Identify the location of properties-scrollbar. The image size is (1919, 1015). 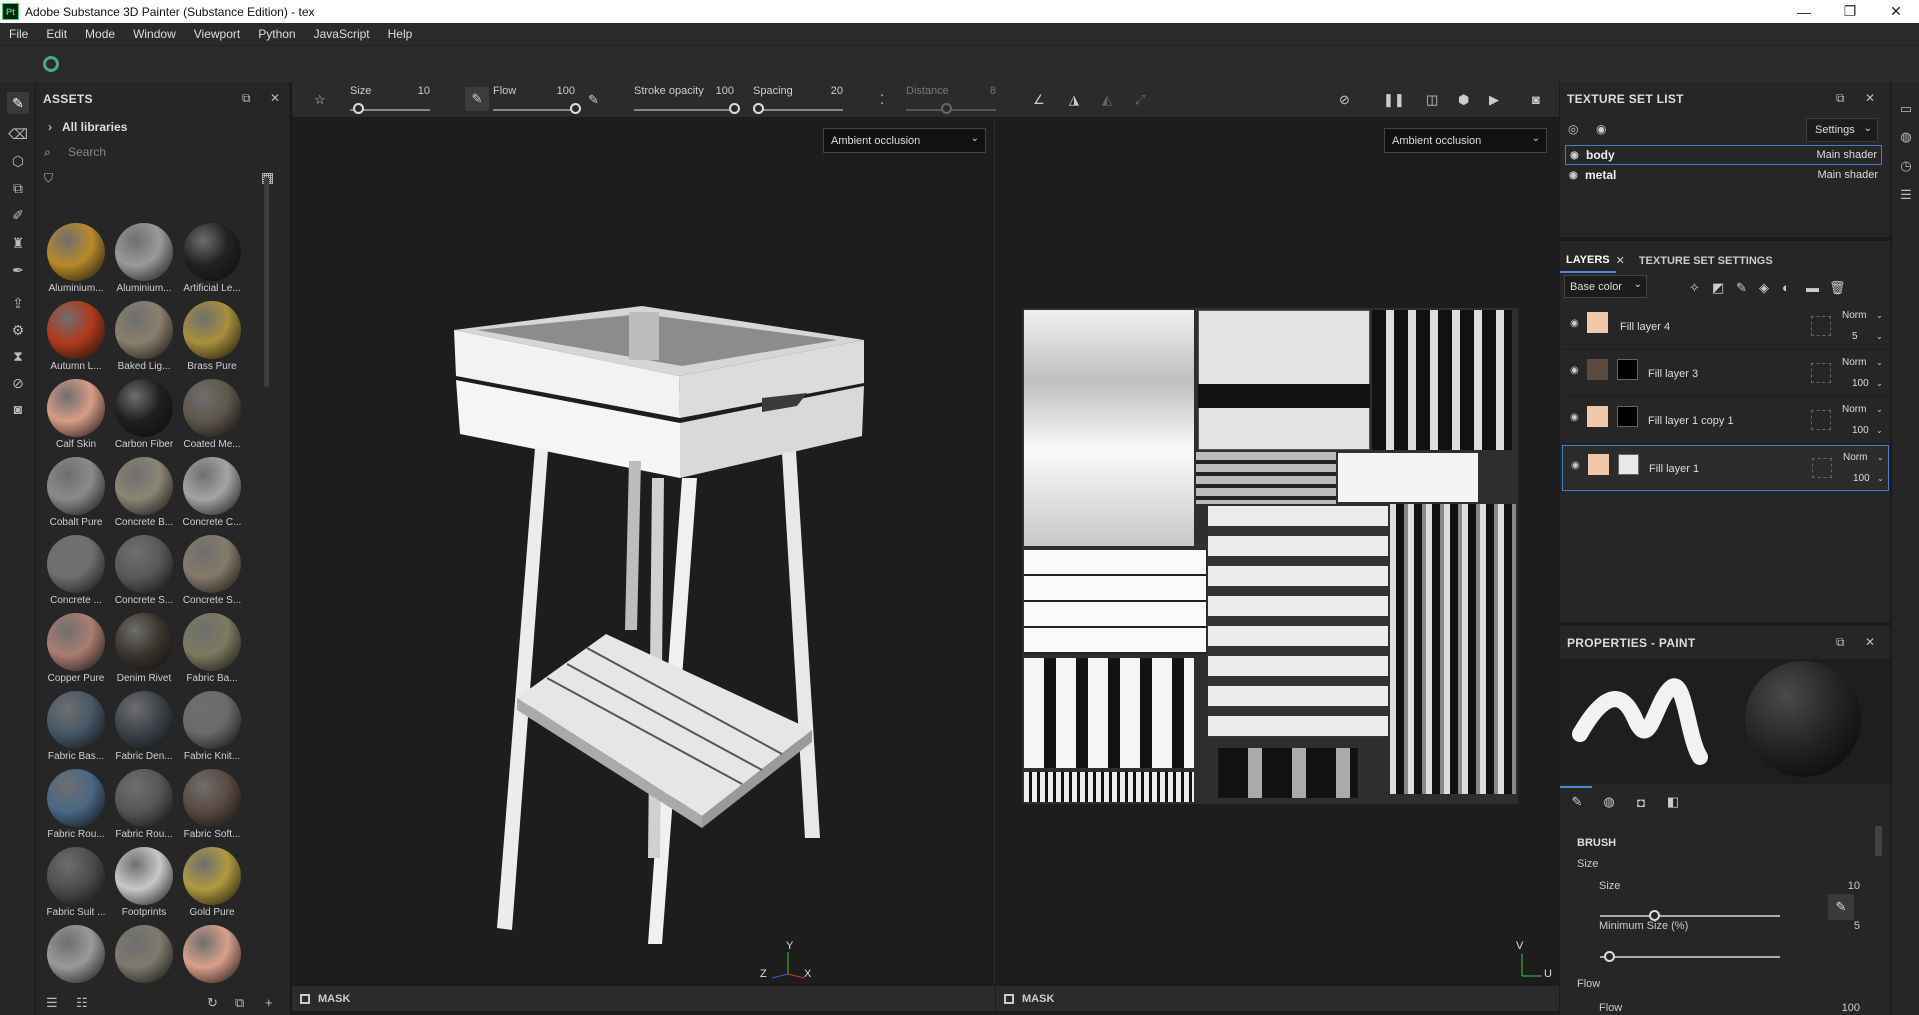
(1878, 841).